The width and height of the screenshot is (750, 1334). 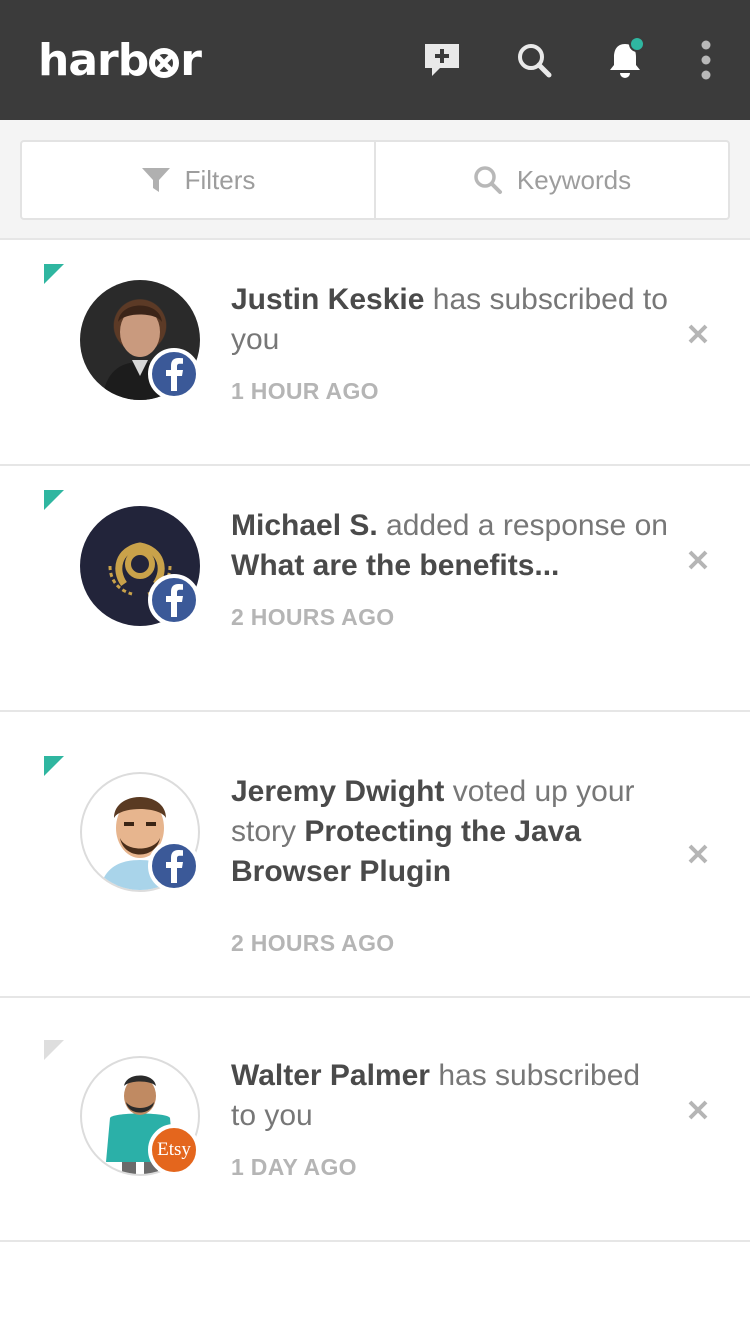 I want to click on keywords-button: Keywords, so click(x=551, y=180).